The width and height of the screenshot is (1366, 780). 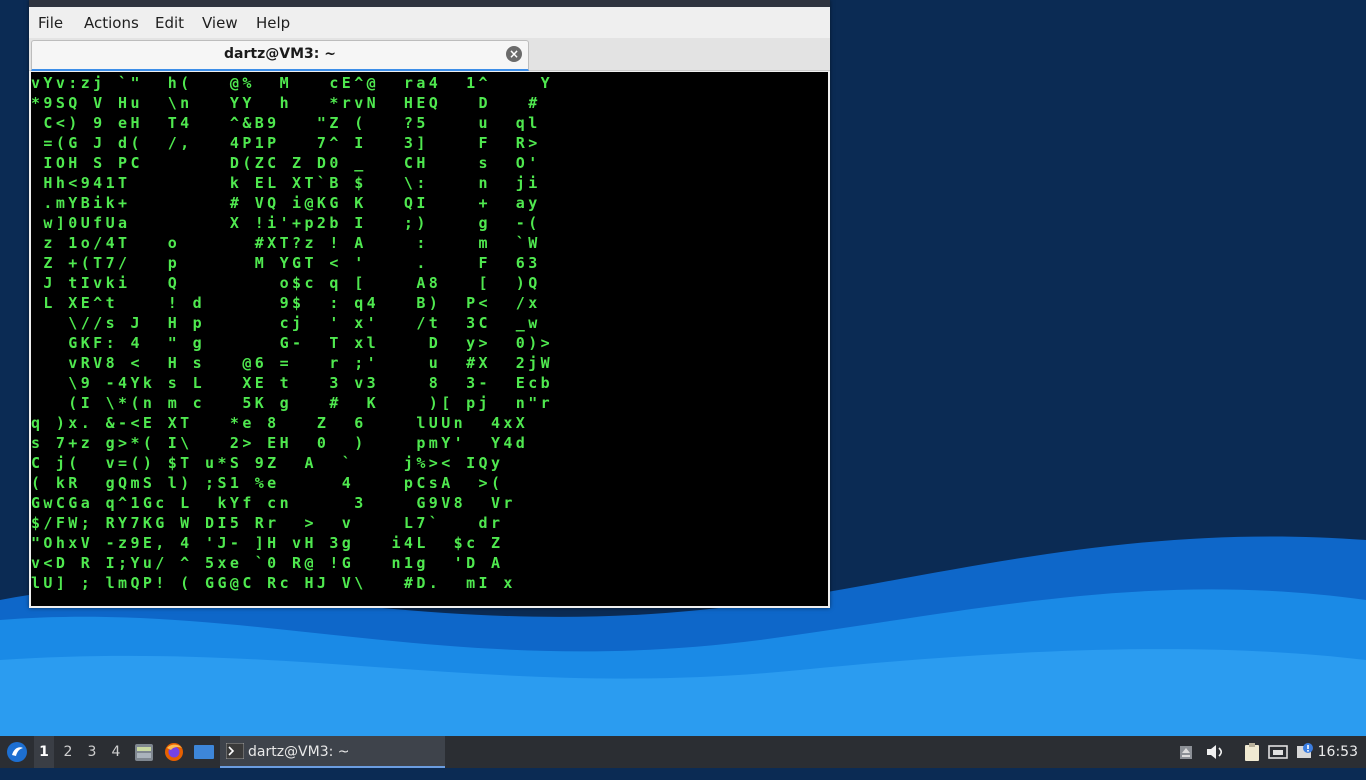 I want to click on firefox-icon, so click(x=174, y=752).